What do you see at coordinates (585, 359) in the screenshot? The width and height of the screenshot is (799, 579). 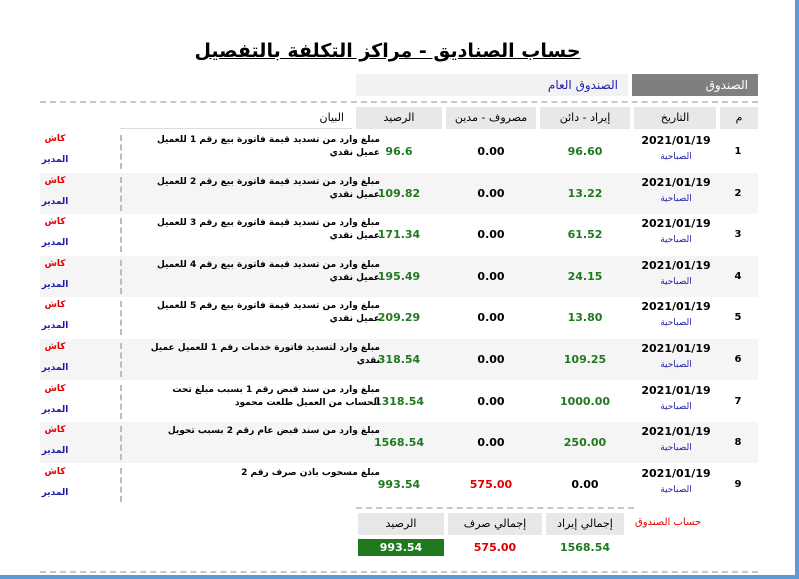 I see `row-revenue: 109.25` at bounding box center [585, 359].